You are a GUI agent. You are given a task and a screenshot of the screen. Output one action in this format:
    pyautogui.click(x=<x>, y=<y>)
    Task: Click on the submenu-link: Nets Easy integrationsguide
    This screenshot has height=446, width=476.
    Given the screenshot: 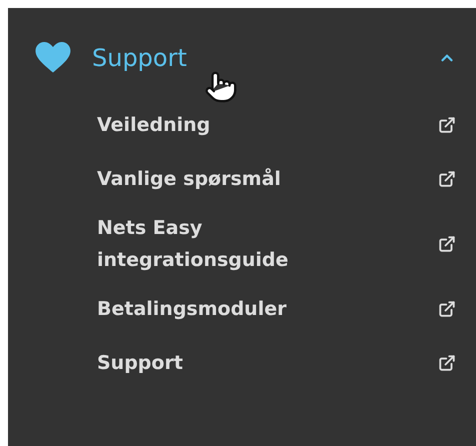 What is the action you would take?
    pyautogui.click(x=276, y=244)
    